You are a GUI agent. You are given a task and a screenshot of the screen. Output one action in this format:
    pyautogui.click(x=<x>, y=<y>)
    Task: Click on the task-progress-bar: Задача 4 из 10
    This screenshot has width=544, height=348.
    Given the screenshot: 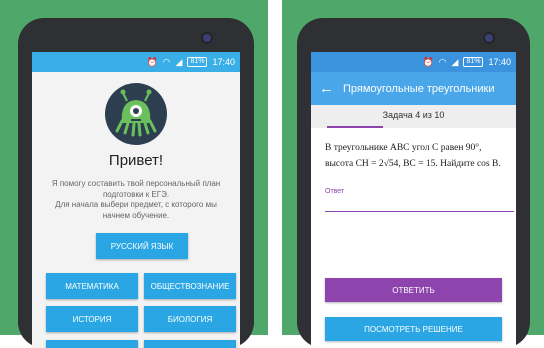 What is the action you would take?
    pyautogui.click(x=413, y=116)
    